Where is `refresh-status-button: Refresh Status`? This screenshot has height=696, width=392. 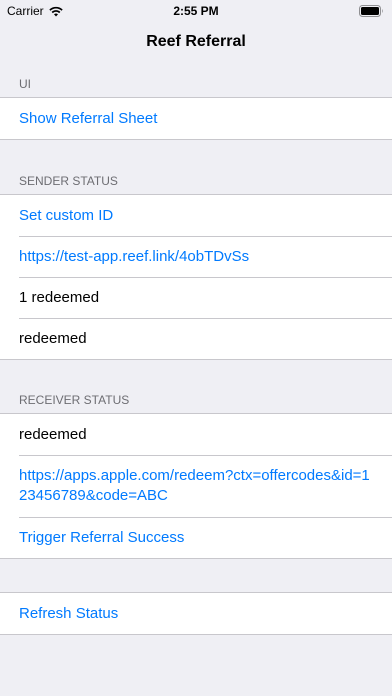
refresh-status-button: Refresh Status is located at coordinates (196, 613).